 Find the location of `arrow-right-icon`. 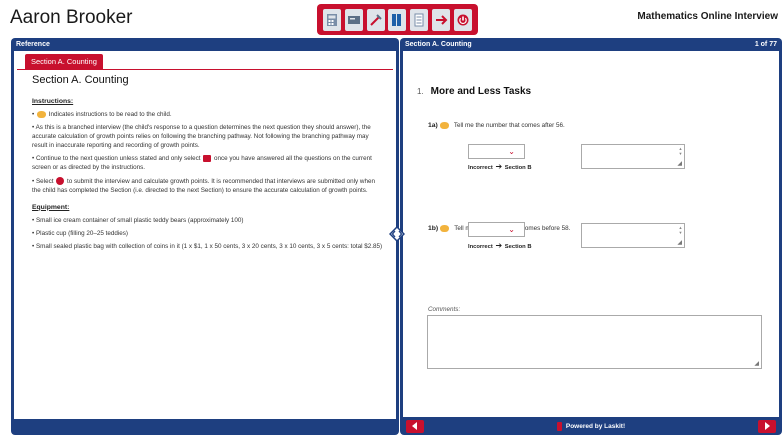

arrow-right-icon is located at coordinates (767, 426).